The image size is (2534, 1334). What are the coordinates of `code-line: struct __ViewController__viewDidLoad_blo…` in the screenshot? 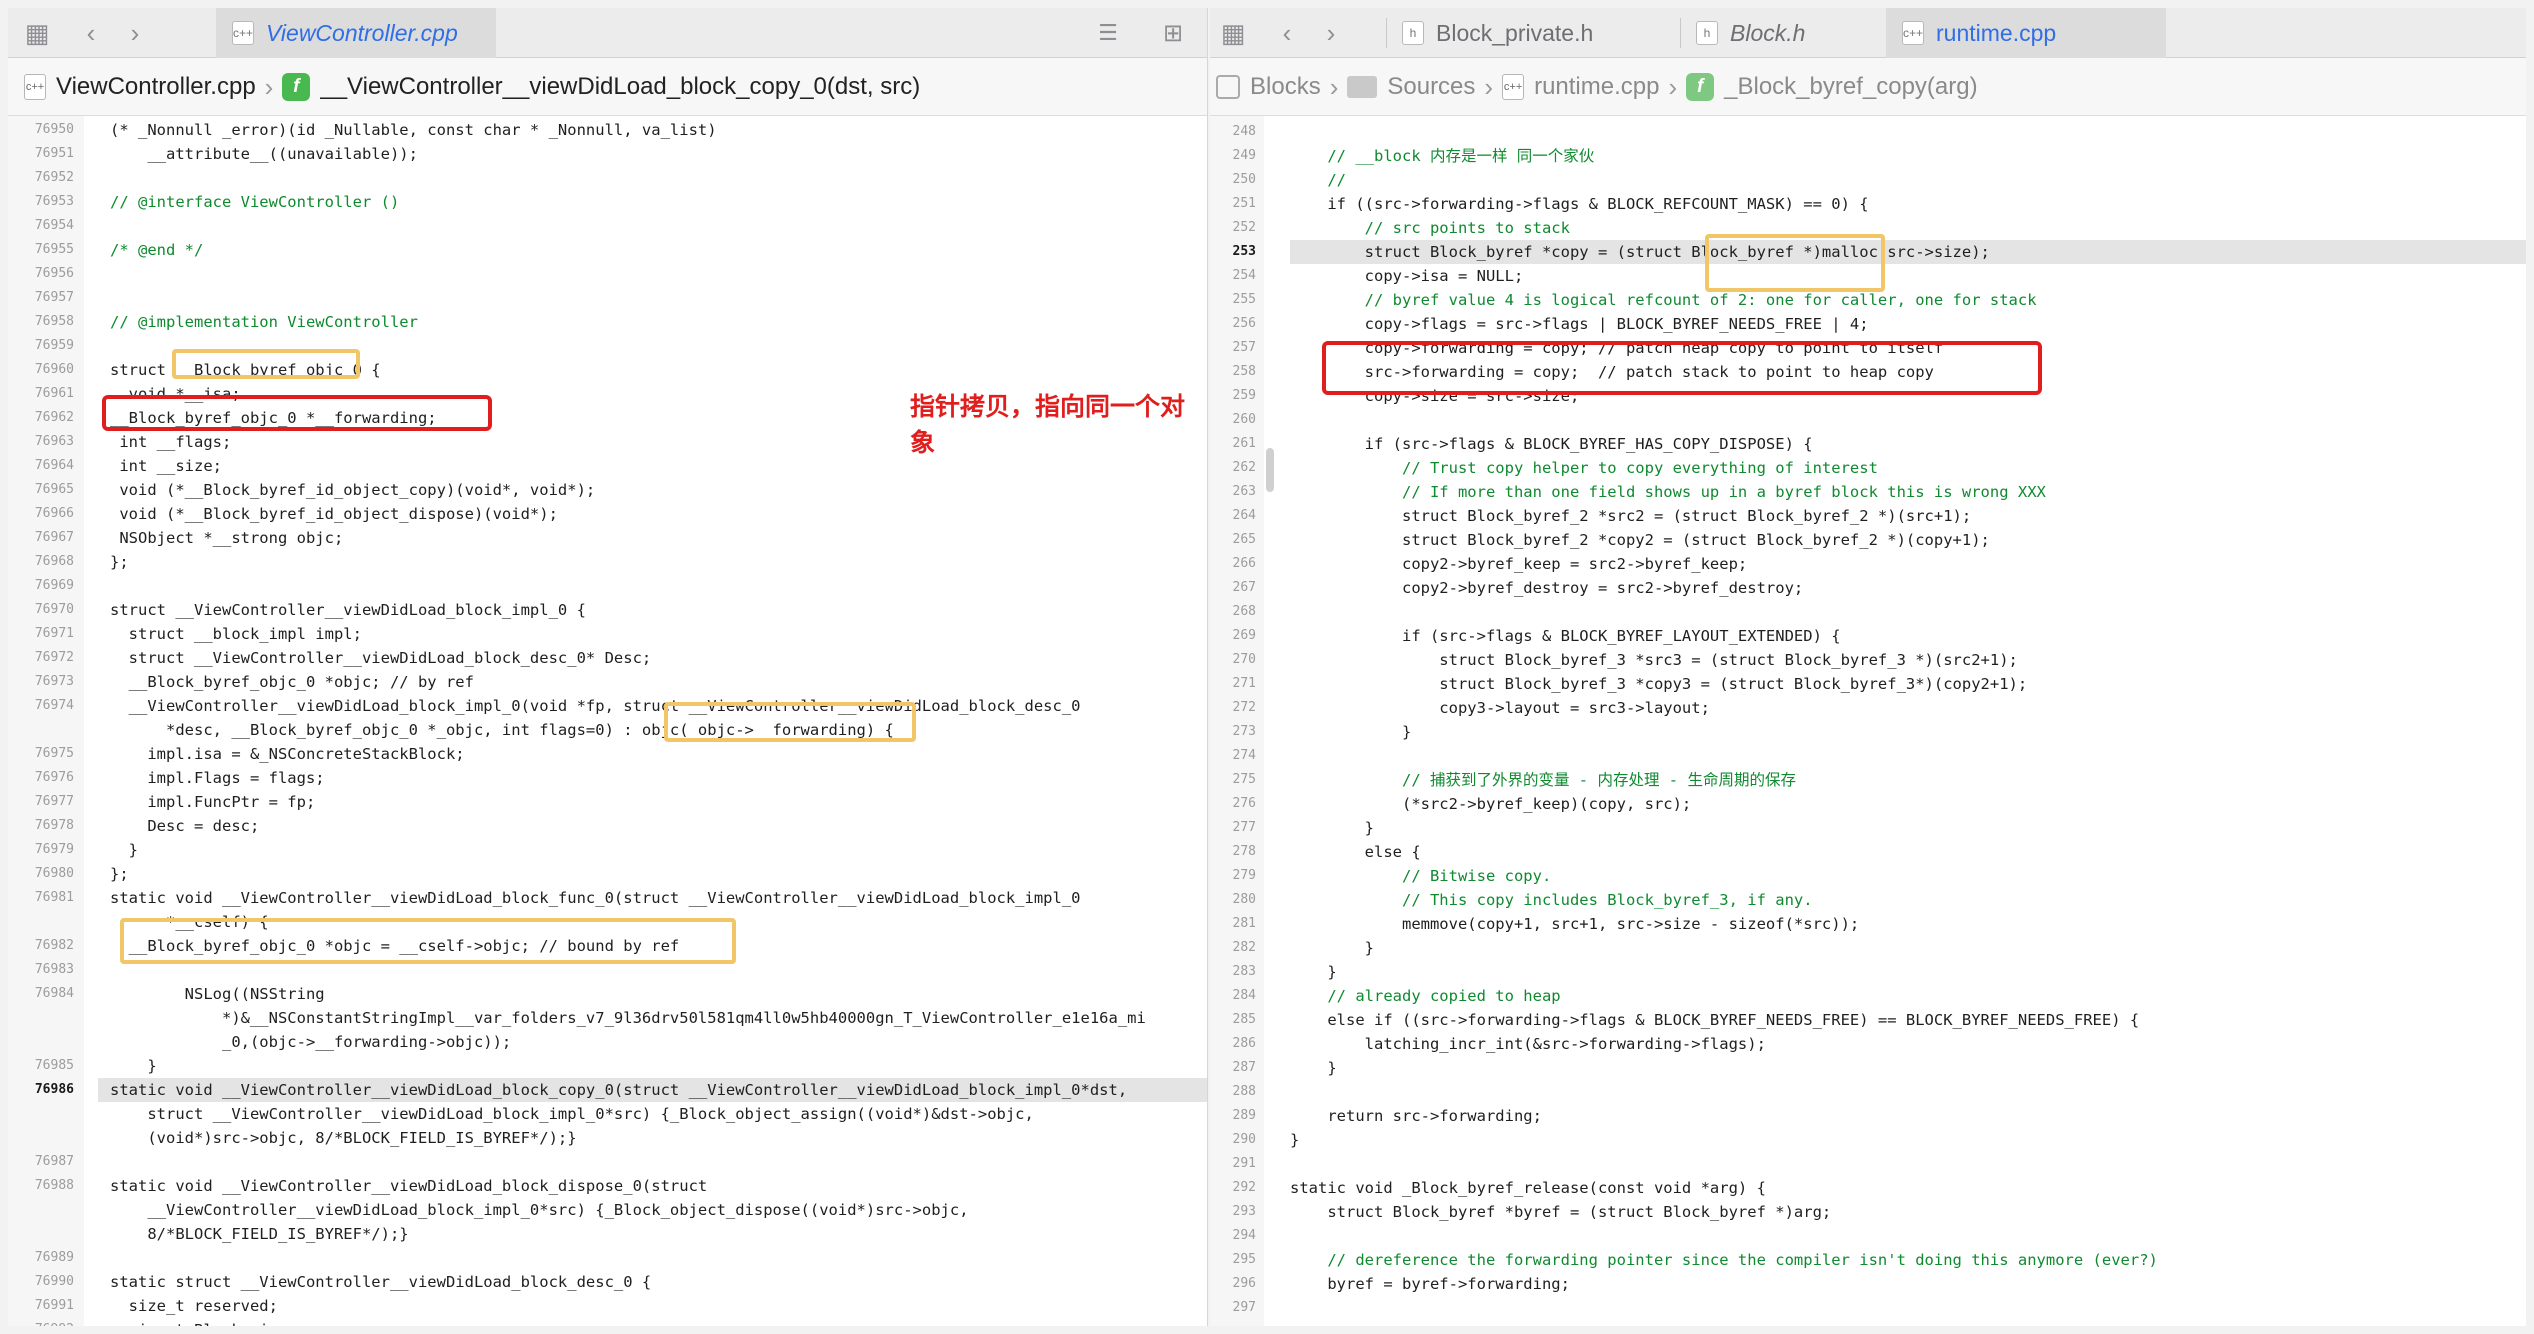 It's located at (607, 1114).